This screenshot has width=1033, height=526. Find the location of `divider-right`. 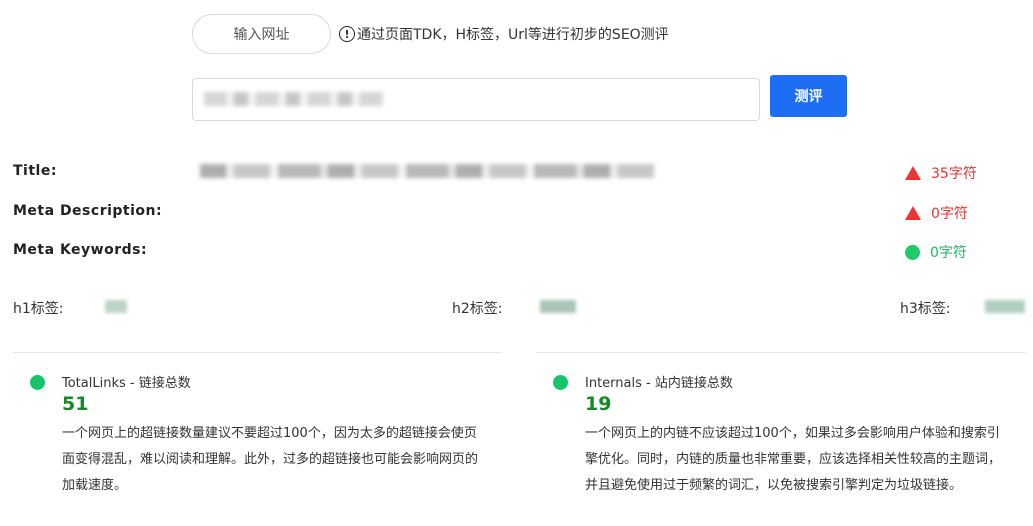

divider-right is located at coordinates (781, 352).